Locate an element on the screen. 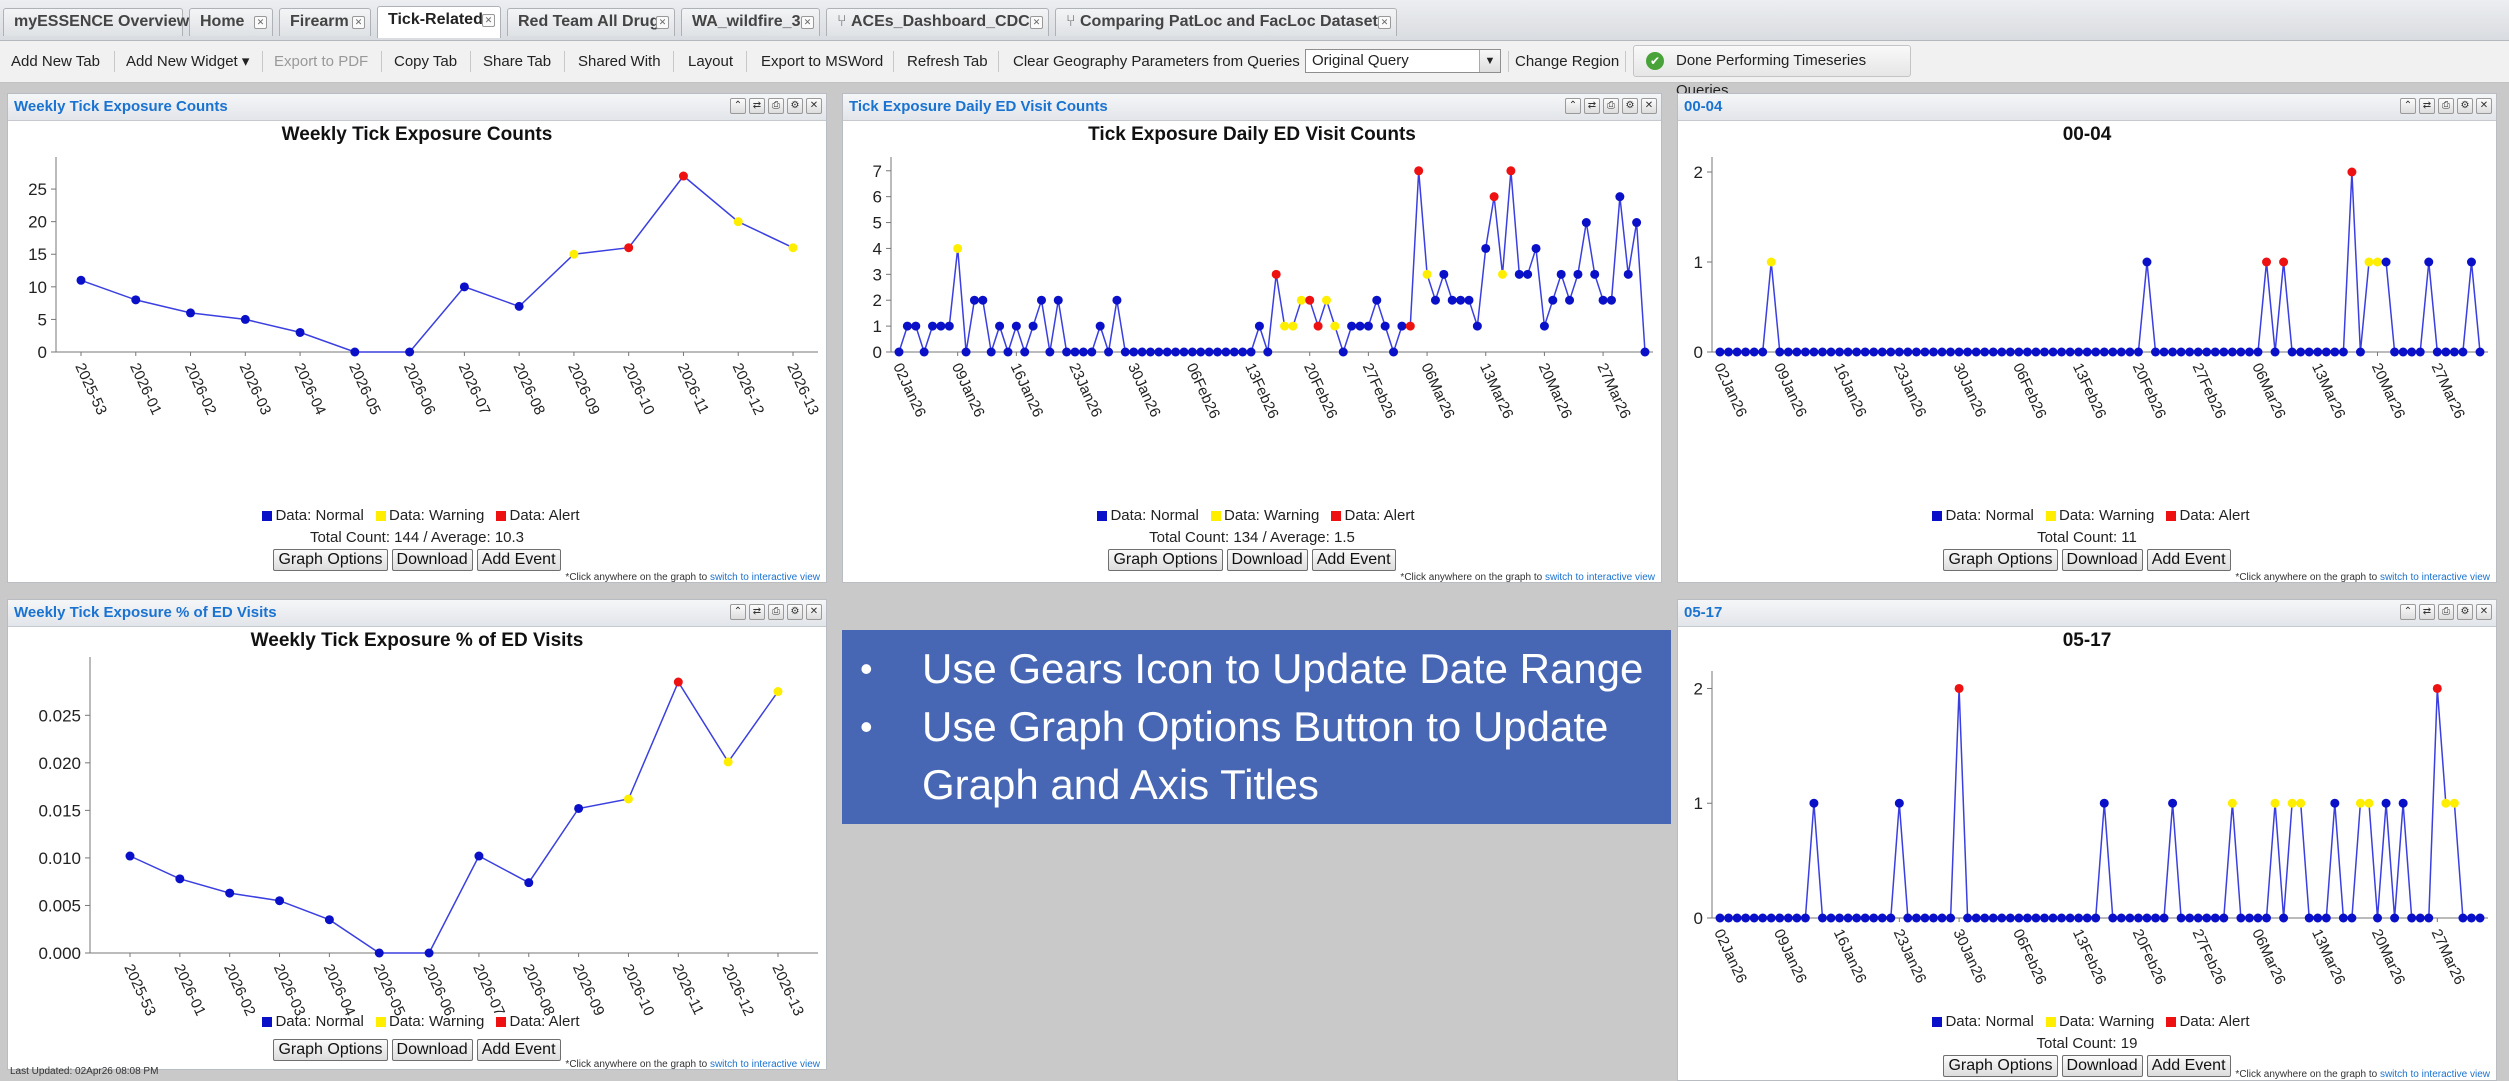  tab-firearm: Firearm ✕ is located at coordinates (325, 22).